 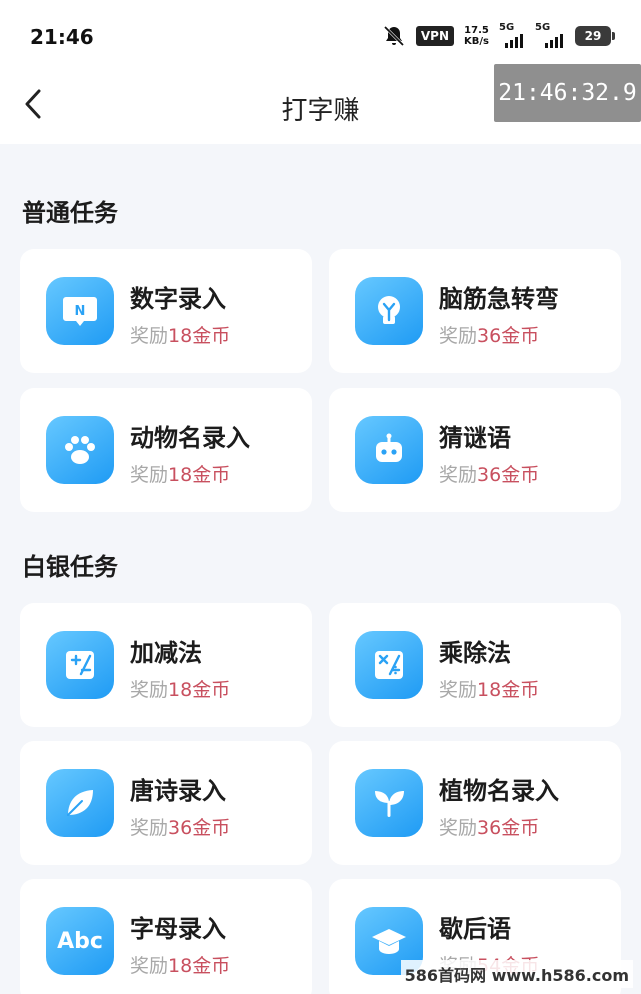 What do you see at coordinates (543, 27) in the screenshot?
I see `network-type-2: 5G` at bounding box center [543, 27].